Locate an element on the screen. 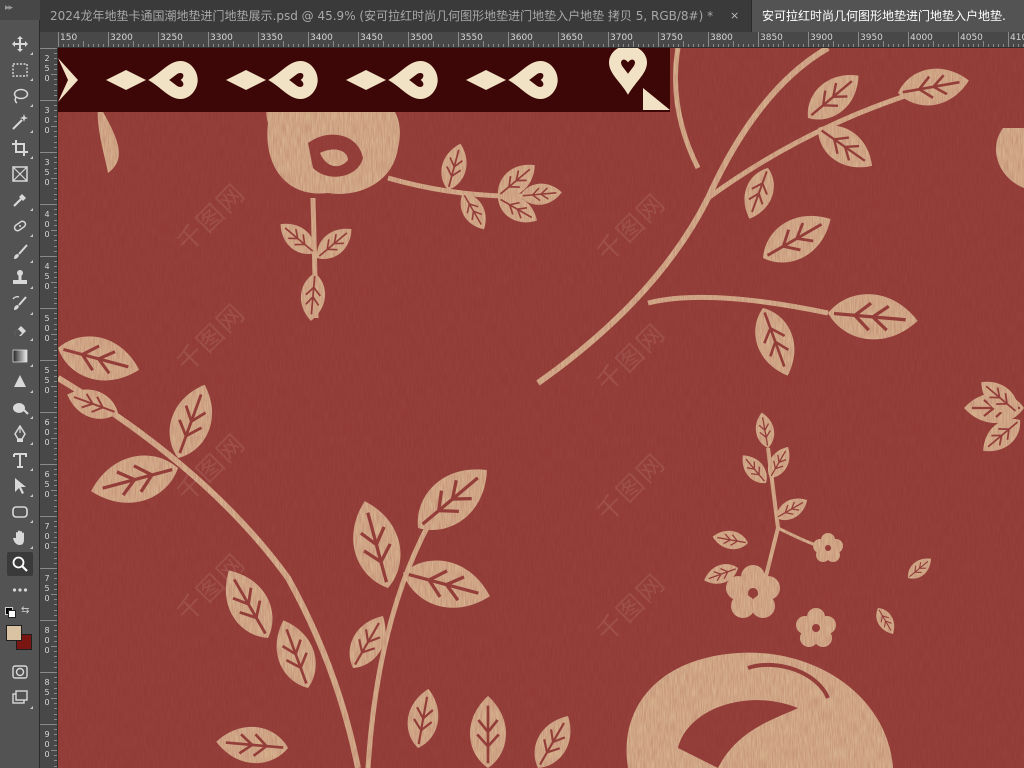  foreground-color-swatch is located at coordinates (14, 633).